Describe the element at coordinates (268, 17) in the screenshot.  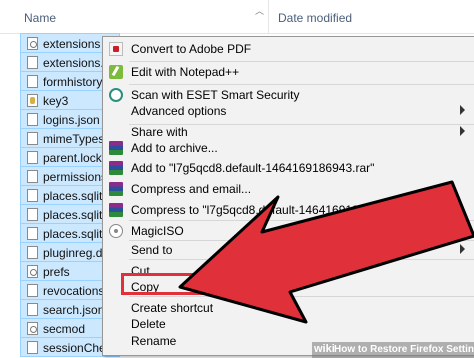
I see `column-divider` at that location.